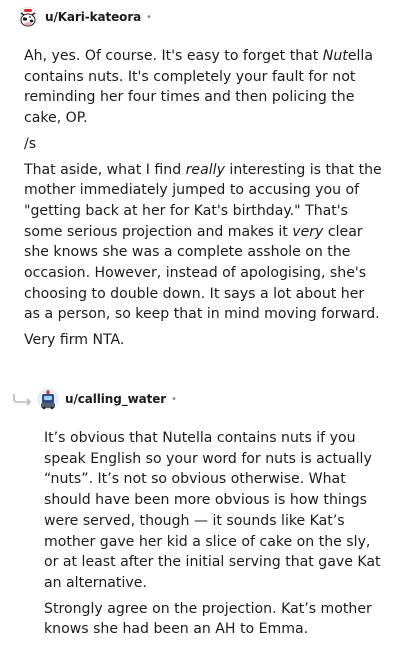  Describe the element at coordinates (93, 17) in the screenshot. I see `username: u/Kari-kateora` at that location.